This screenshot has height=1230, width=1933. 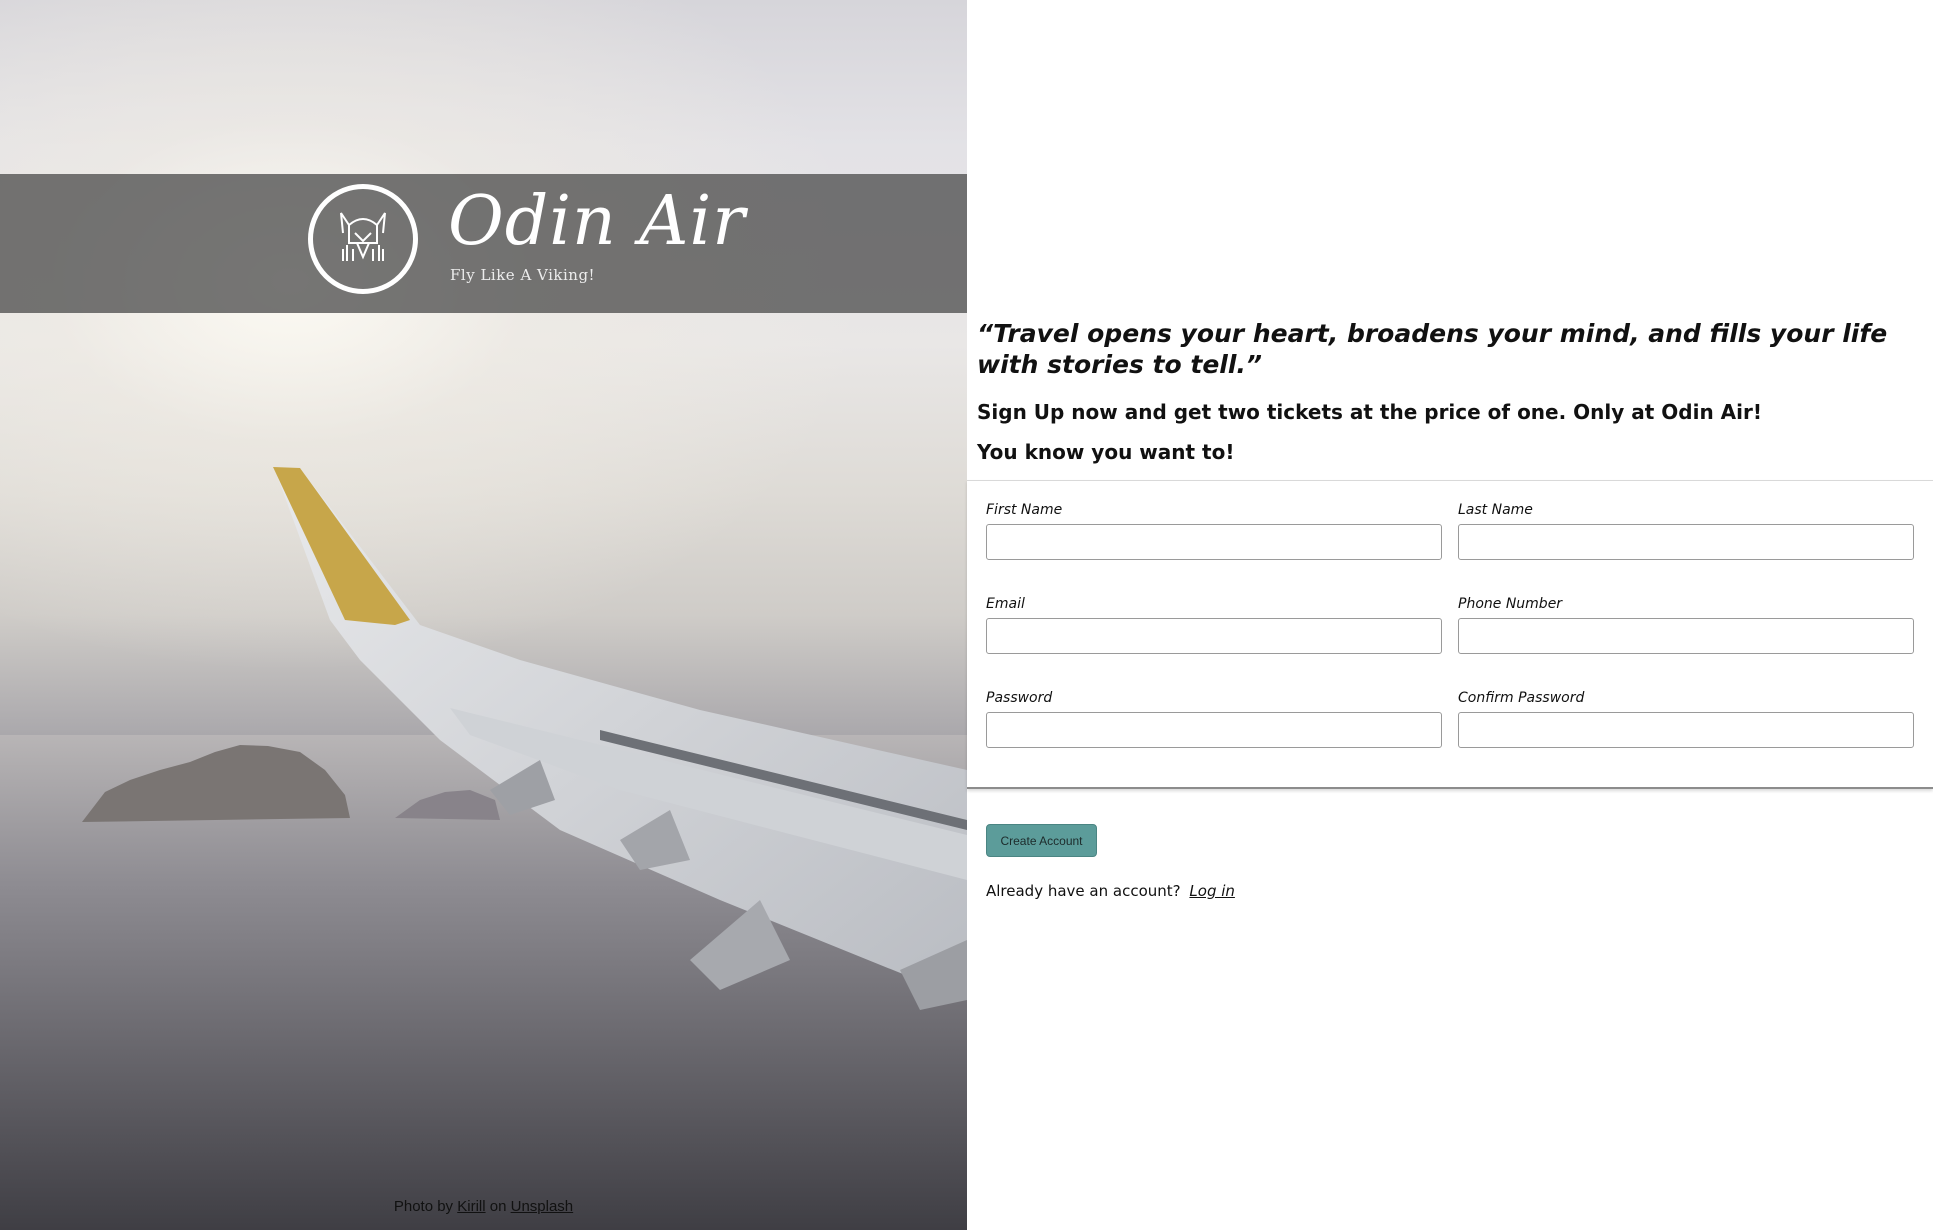 I want to click on viking-helmet-logo-icon, so click(x=363, y=239).